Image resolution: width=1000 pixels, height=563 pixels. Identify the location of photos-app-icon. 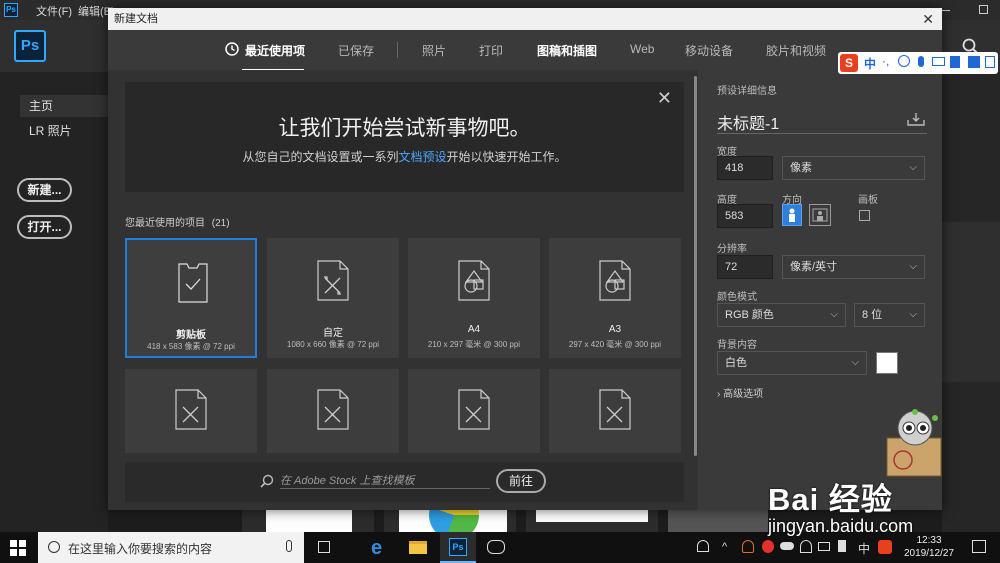
(496, 547).